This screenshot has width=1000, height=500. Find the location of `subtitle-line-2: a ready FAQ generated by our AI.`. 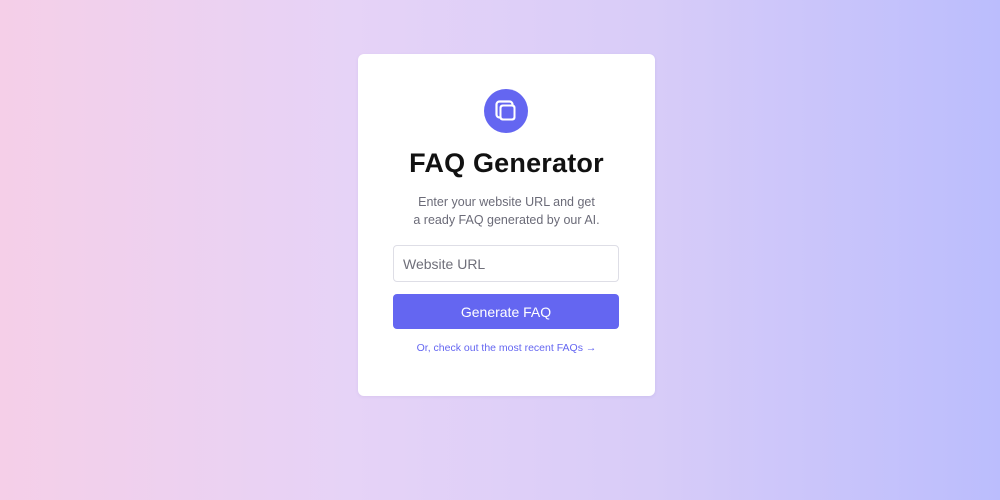

subtitle-line-2: a ready FAQ generated by our AI. is located at coordinates (506, 220).